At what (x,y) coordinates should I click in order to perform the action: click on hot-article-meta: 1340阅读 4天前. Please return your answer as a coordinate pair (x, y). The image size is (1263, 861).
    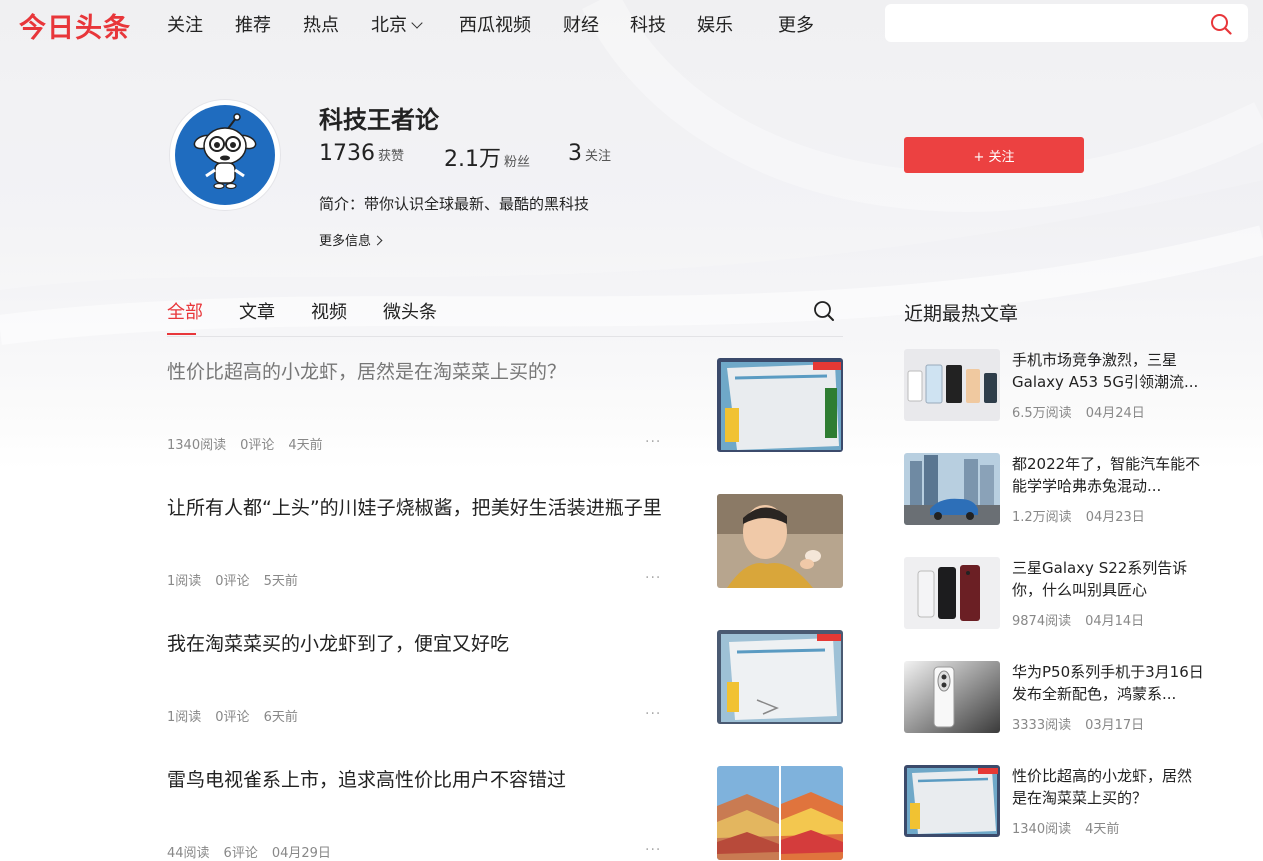
    Looking at the image, I should click on (1072, 827).